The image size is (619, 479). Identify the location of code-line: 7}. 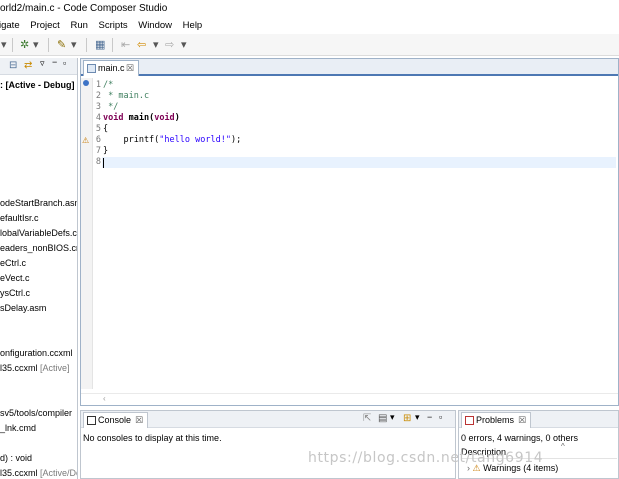
(100, 151).